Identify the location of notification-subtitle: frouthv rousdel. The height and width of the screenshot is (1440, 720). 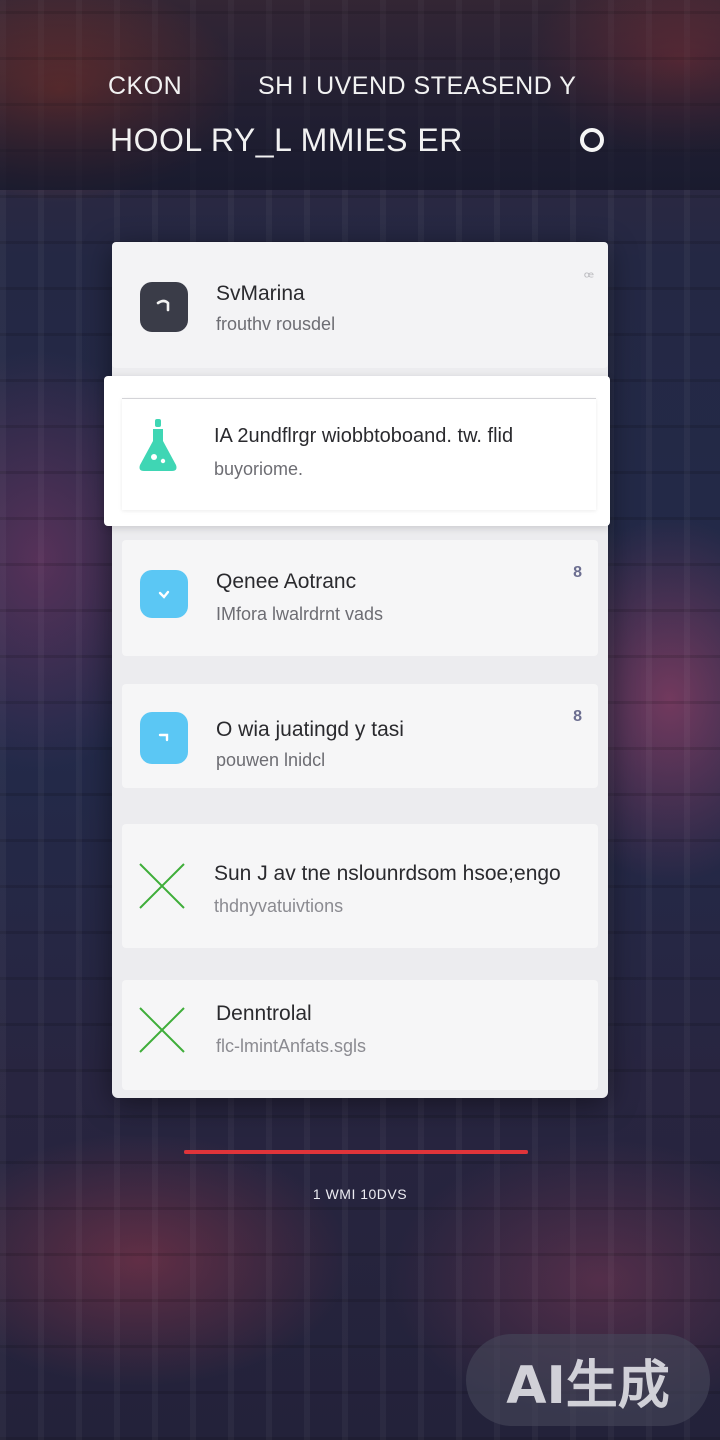
(276, 324).